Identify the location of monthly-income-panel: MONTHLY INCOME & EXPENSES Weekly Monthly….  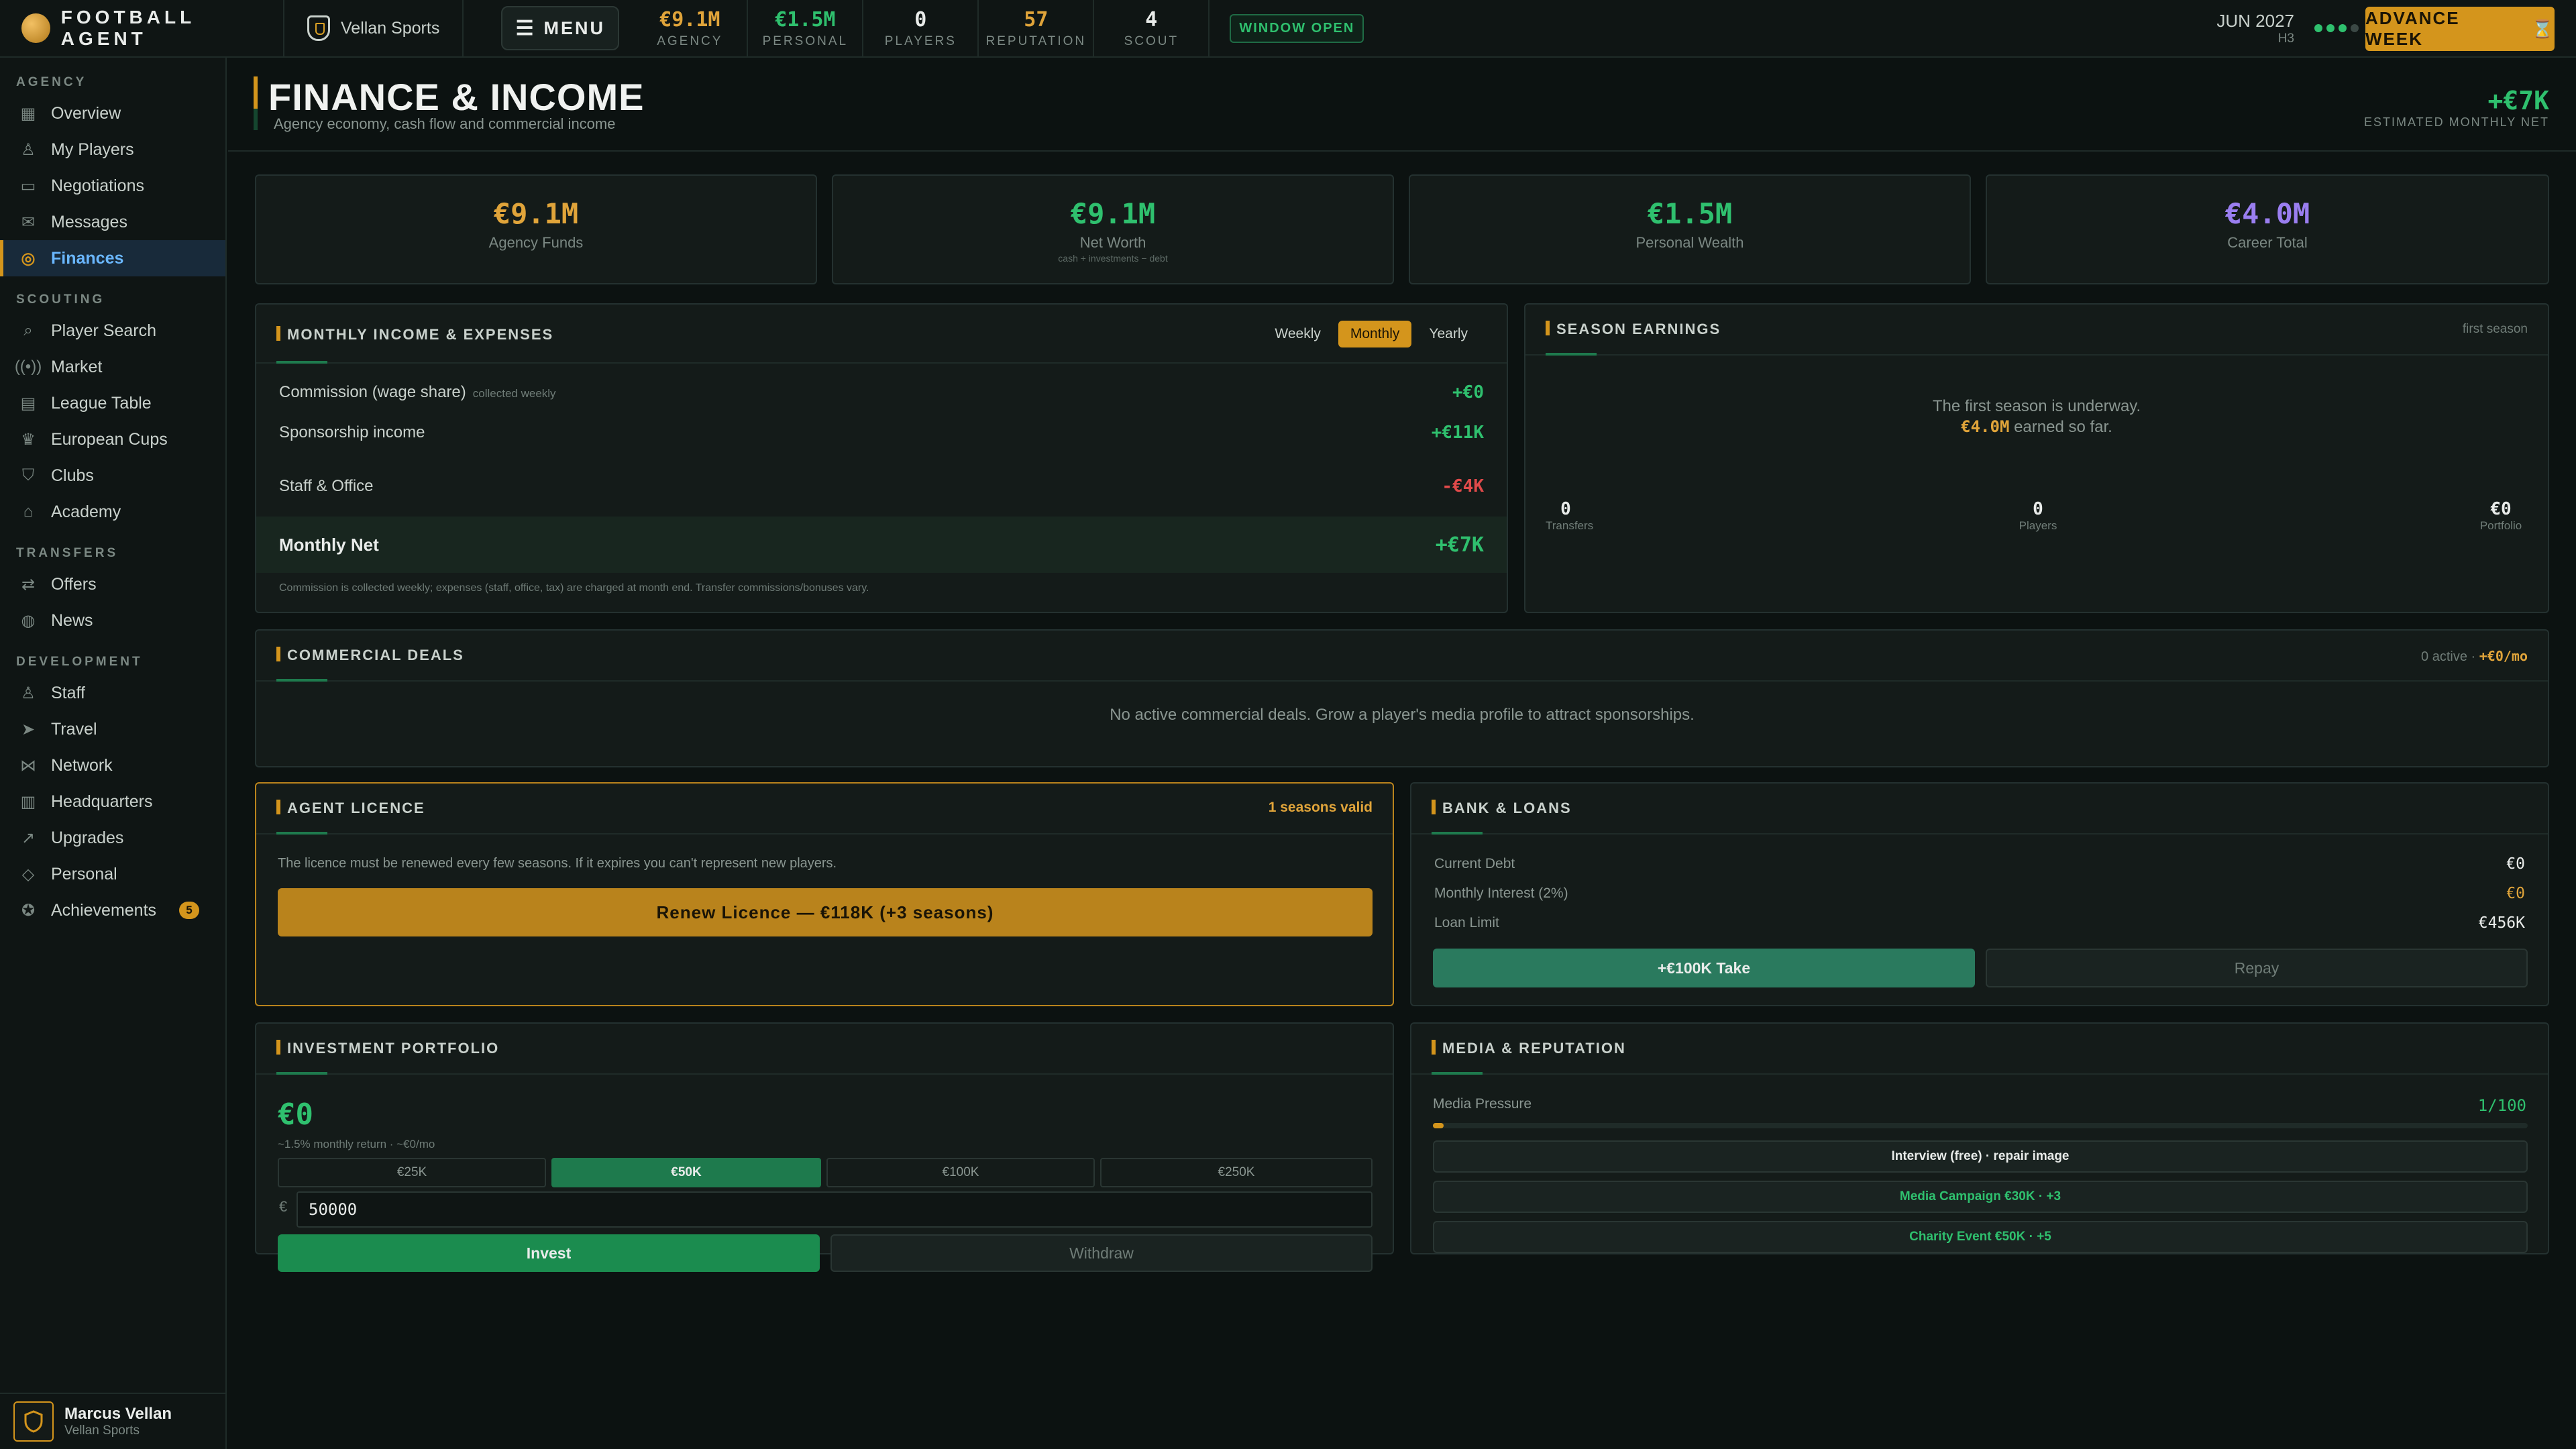
(881, 458).